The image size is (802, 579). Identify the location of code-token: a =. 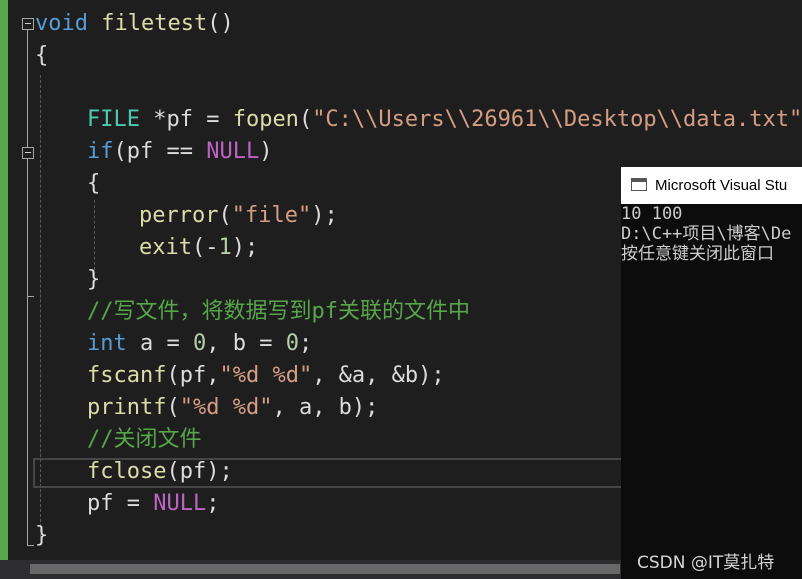
(159, 343).